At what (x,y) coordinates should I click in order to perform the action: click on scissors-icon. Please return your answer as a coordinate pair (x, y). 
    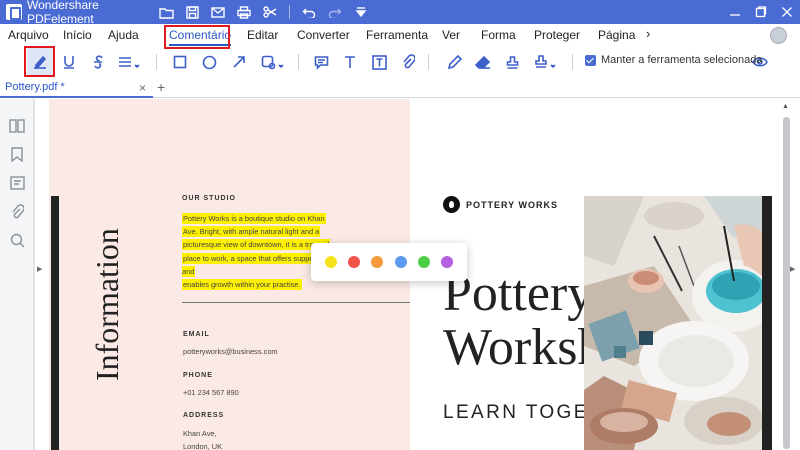
    Looking at the image, I should click on (270, 12).